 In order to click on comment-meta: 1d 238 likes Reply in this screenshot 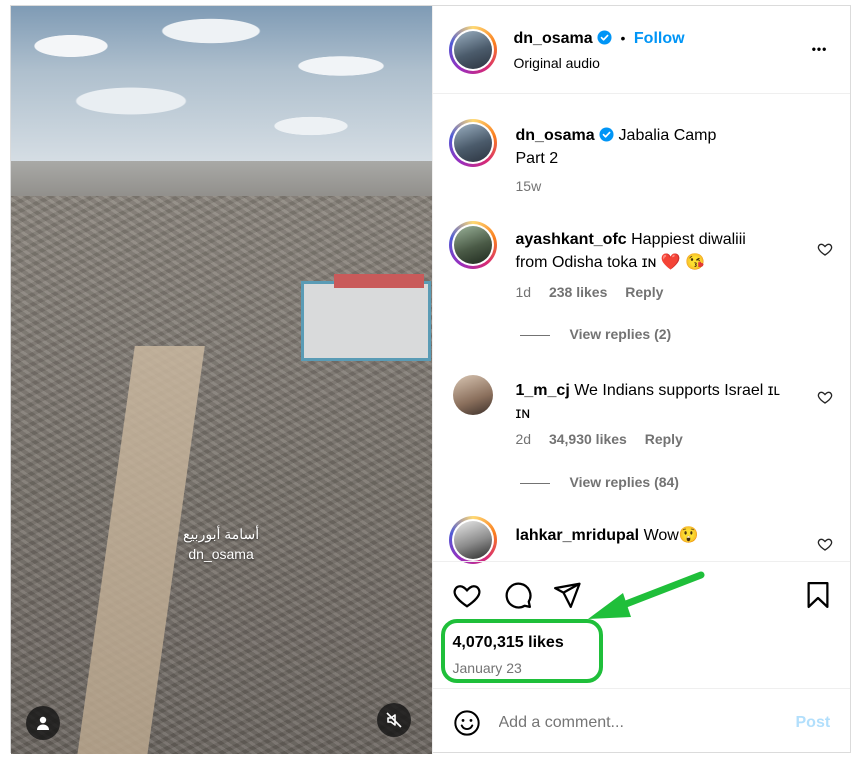, I will do `click(590, 292)`.